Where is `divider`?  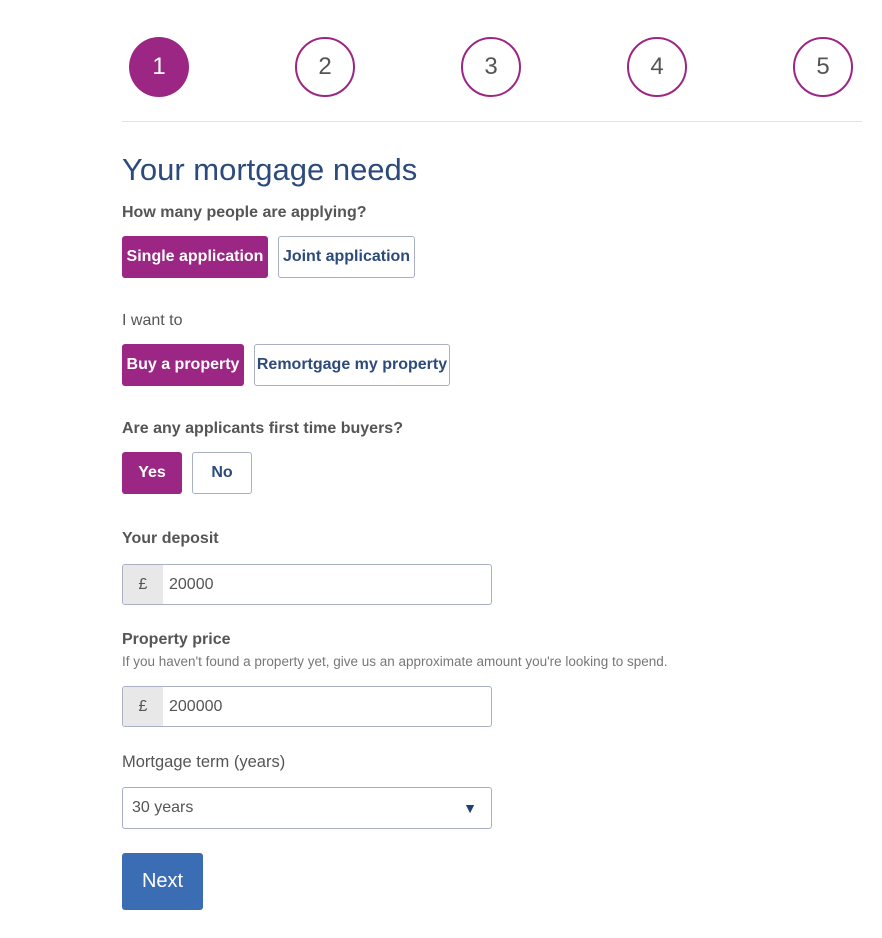 divider is located at coordinates (492, 121).